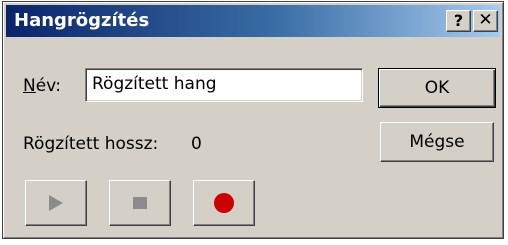 This screenshot has width=508, height=245. Describe the element at coordinates (437, 142) in the screenshot. I see `cancel-button: Mégse` at that location.